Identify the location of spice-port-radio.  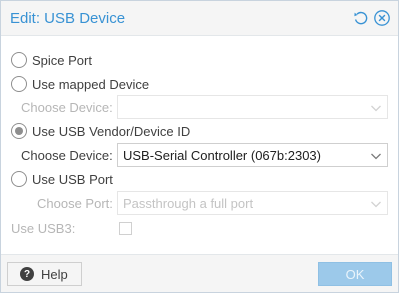
(19, 60).